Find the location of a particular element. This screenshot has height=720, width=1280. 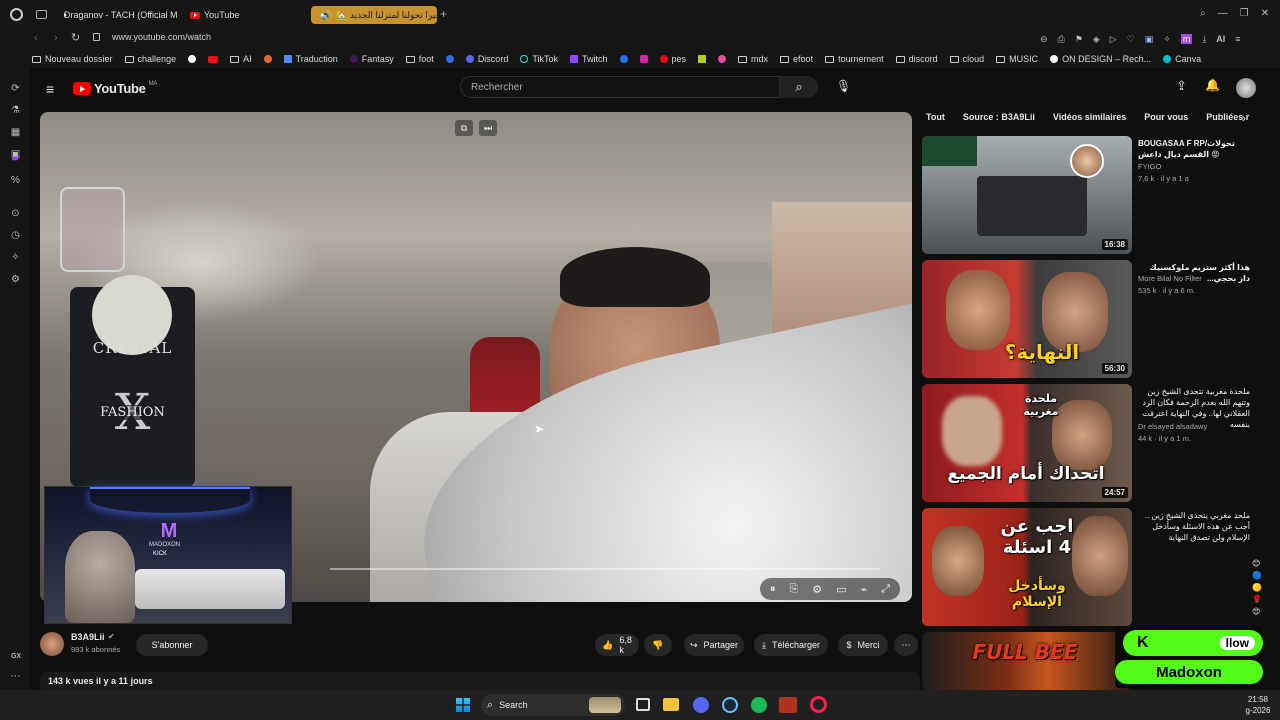

google-icon is located at coordinates (192, 59).